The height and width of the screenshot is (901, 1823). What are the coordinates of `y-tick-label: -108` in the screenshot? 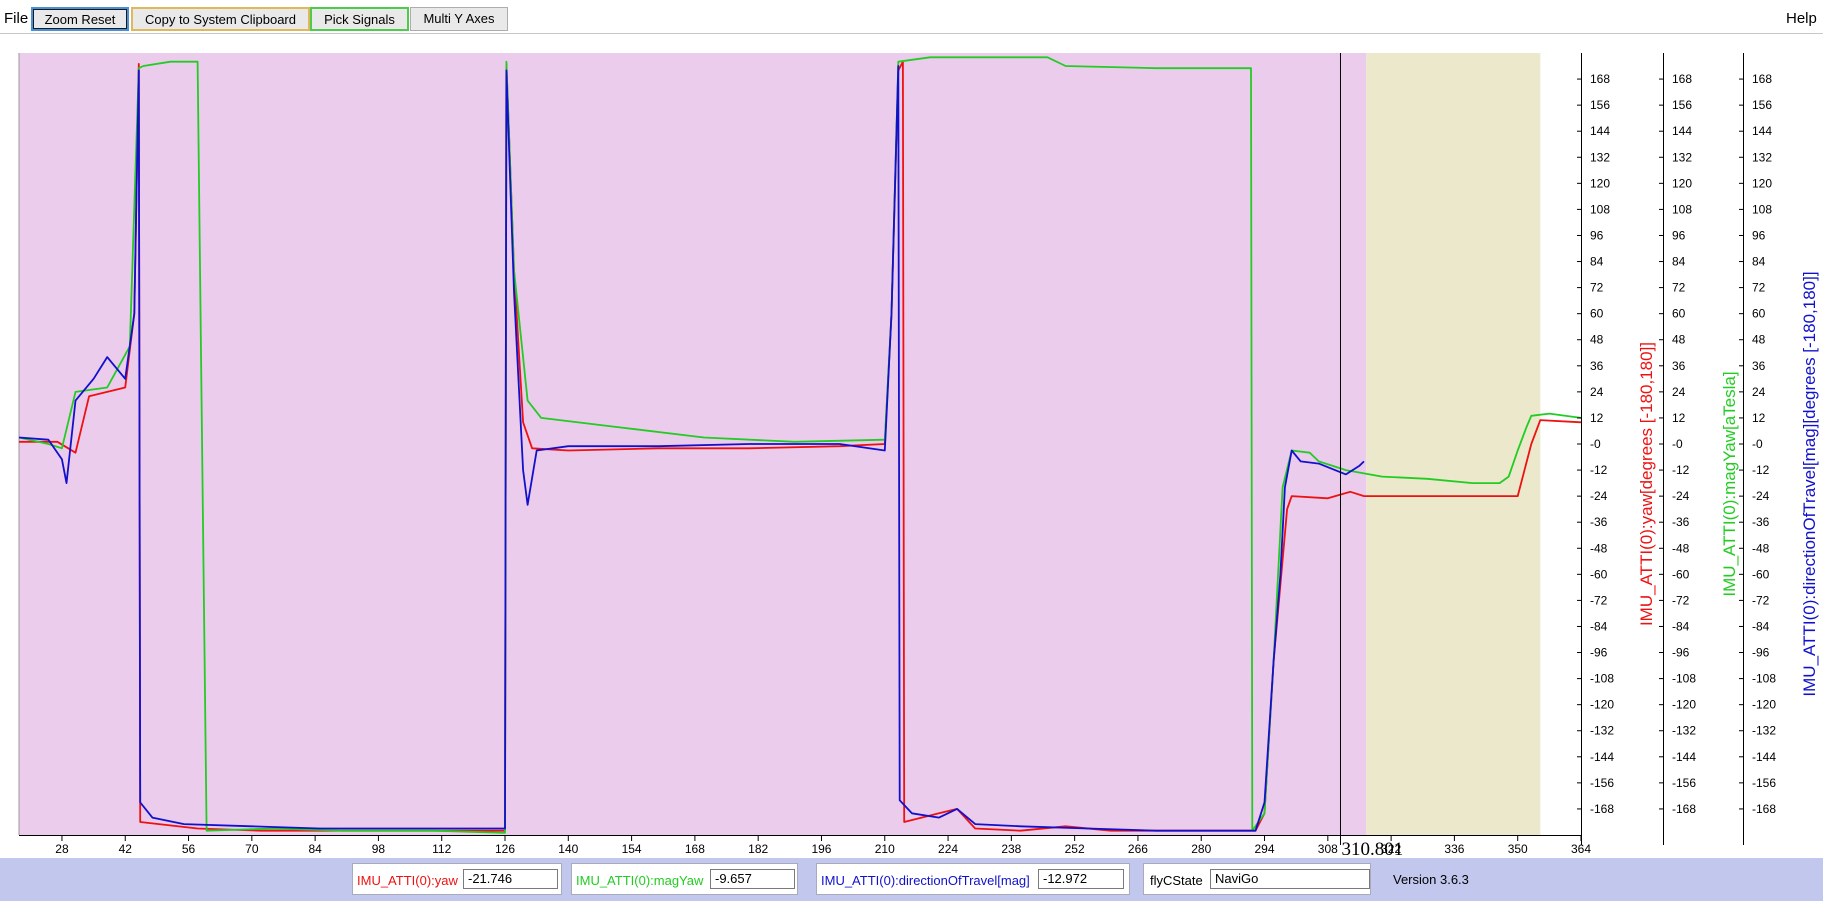 It's located at (1684, 679).